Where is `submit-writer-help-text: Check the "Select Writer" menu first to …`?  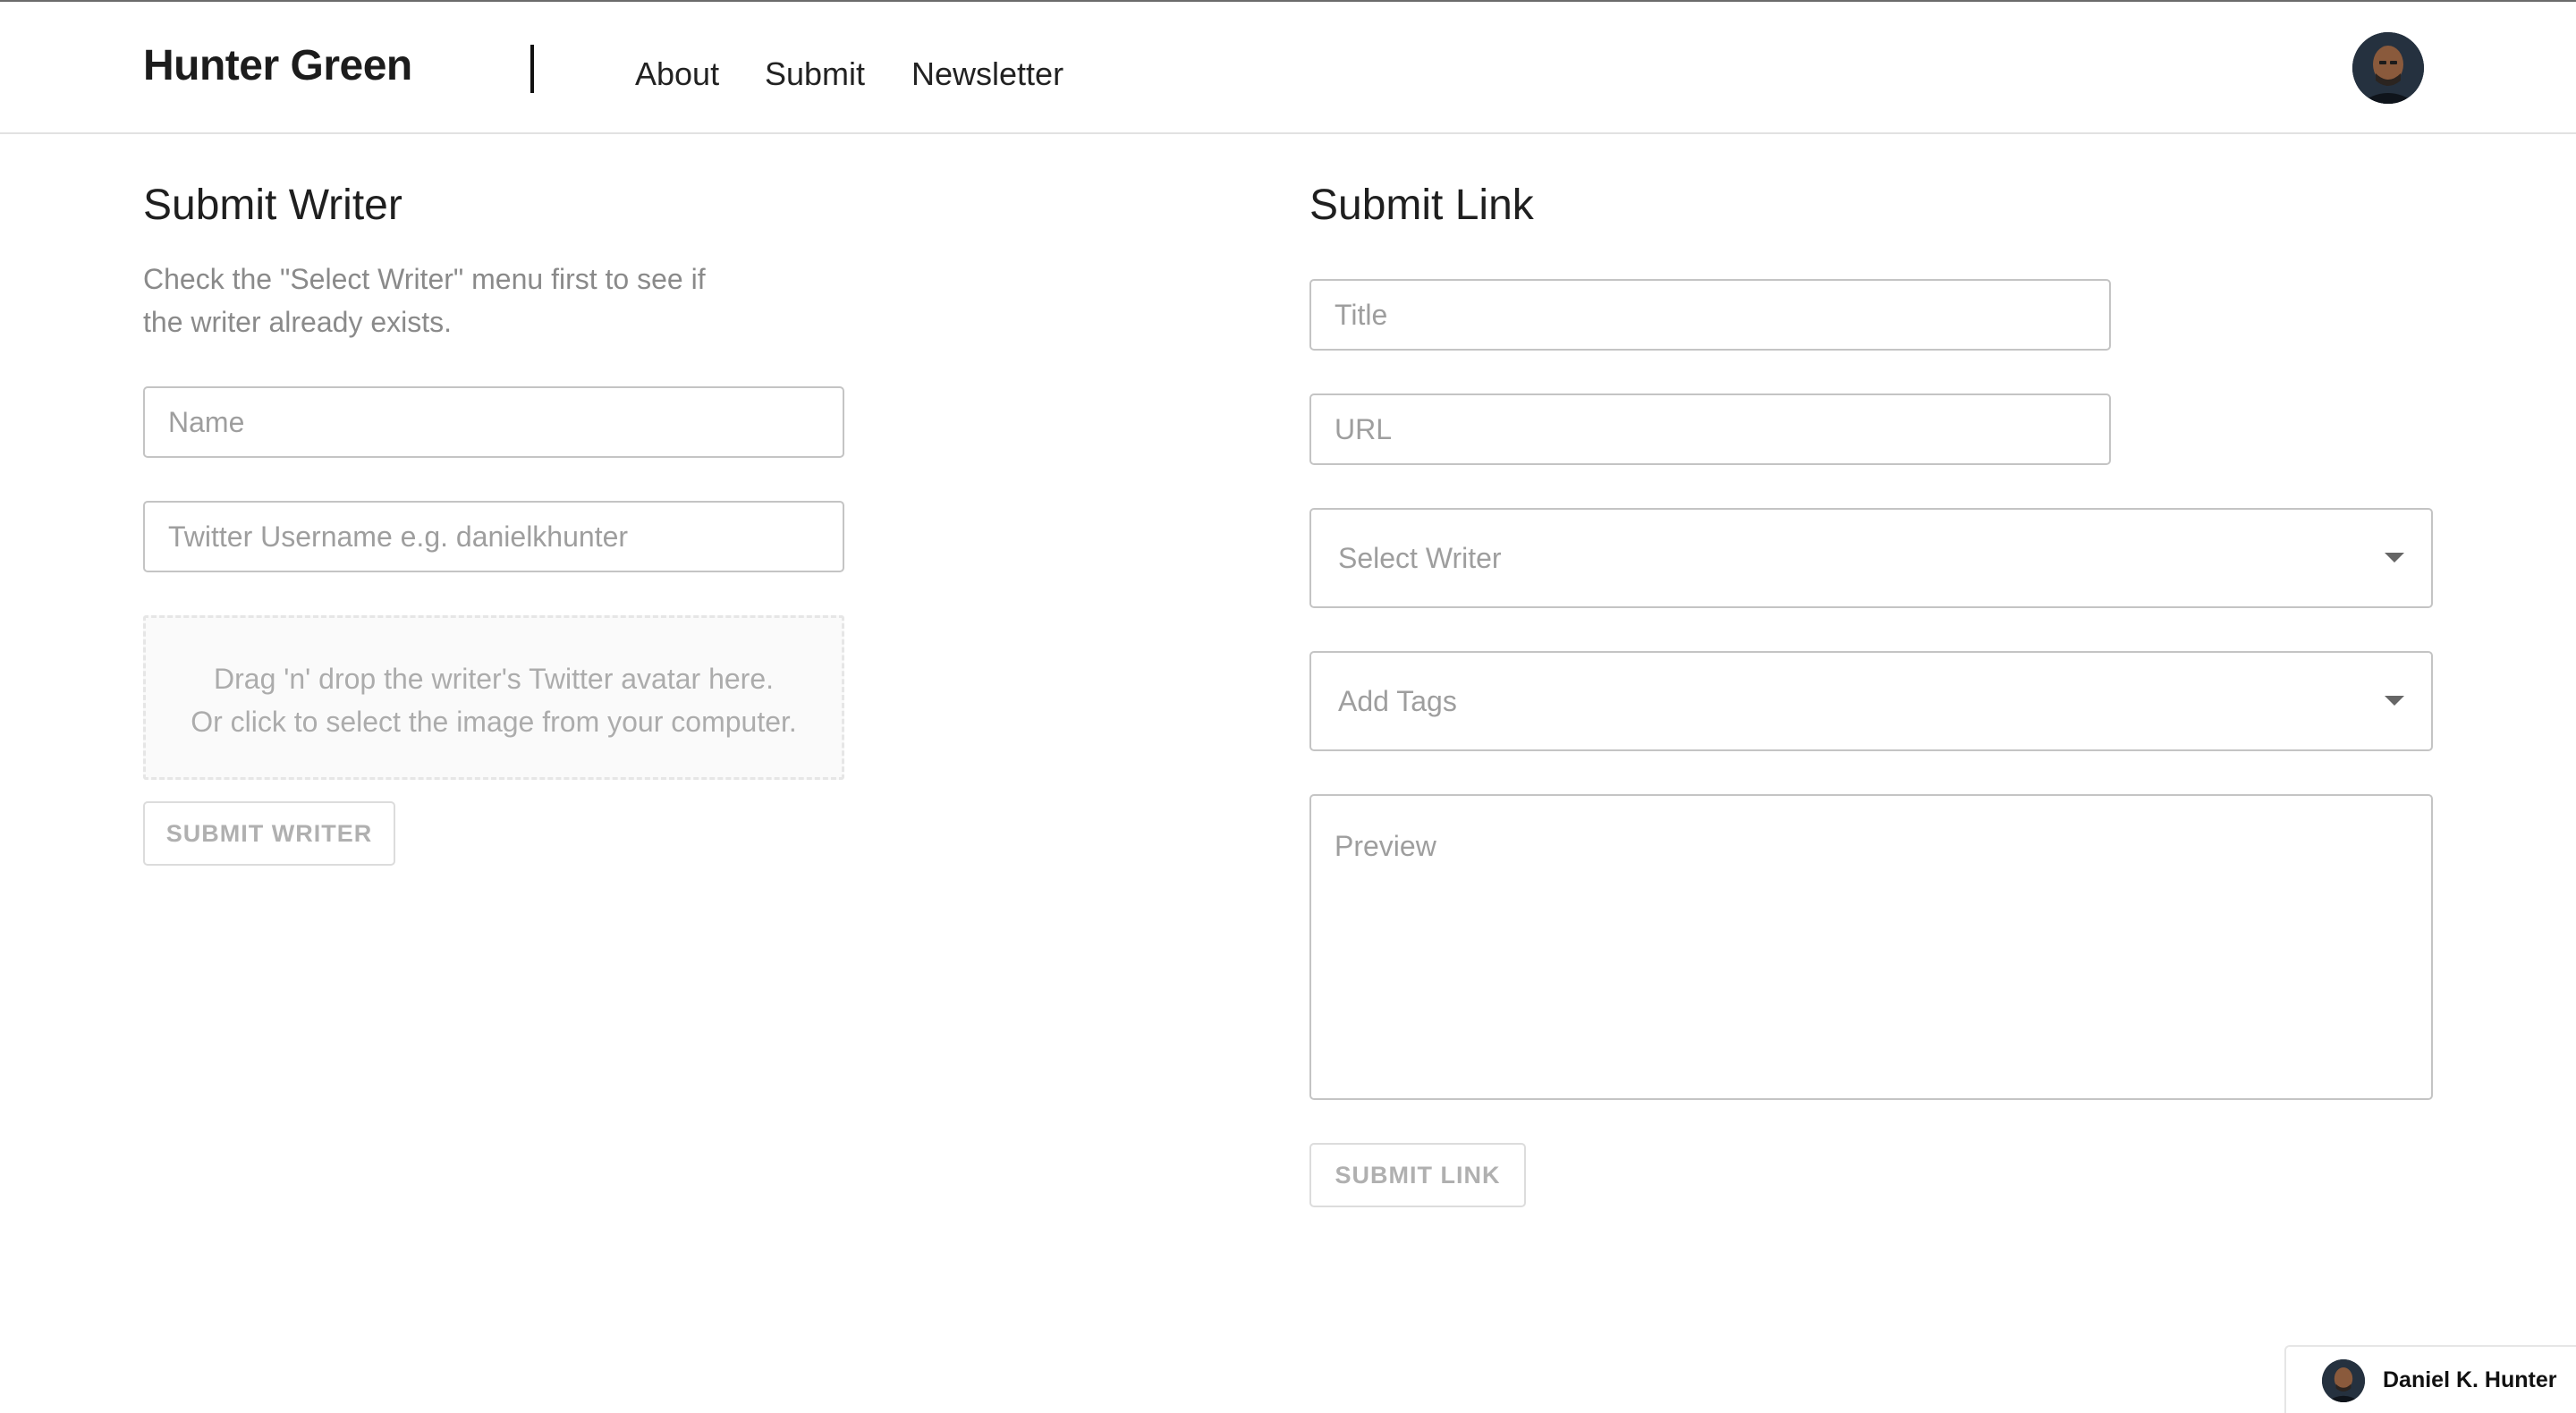 submit-writer-help-text: Check the "Select Writer" menu first to … is located at coordinates (424, 300).